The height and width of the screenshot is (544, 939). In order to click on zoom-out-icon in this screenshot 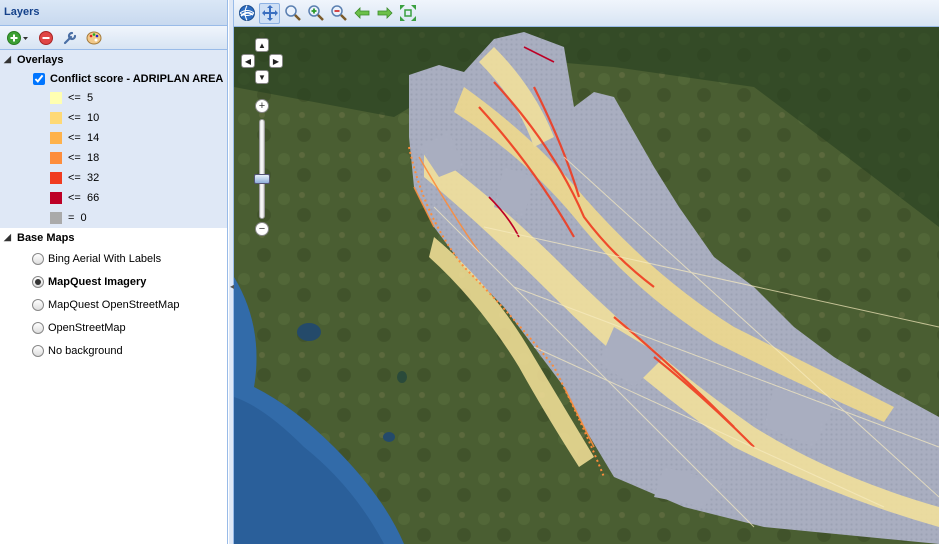, I will do `click(338, 13)`.